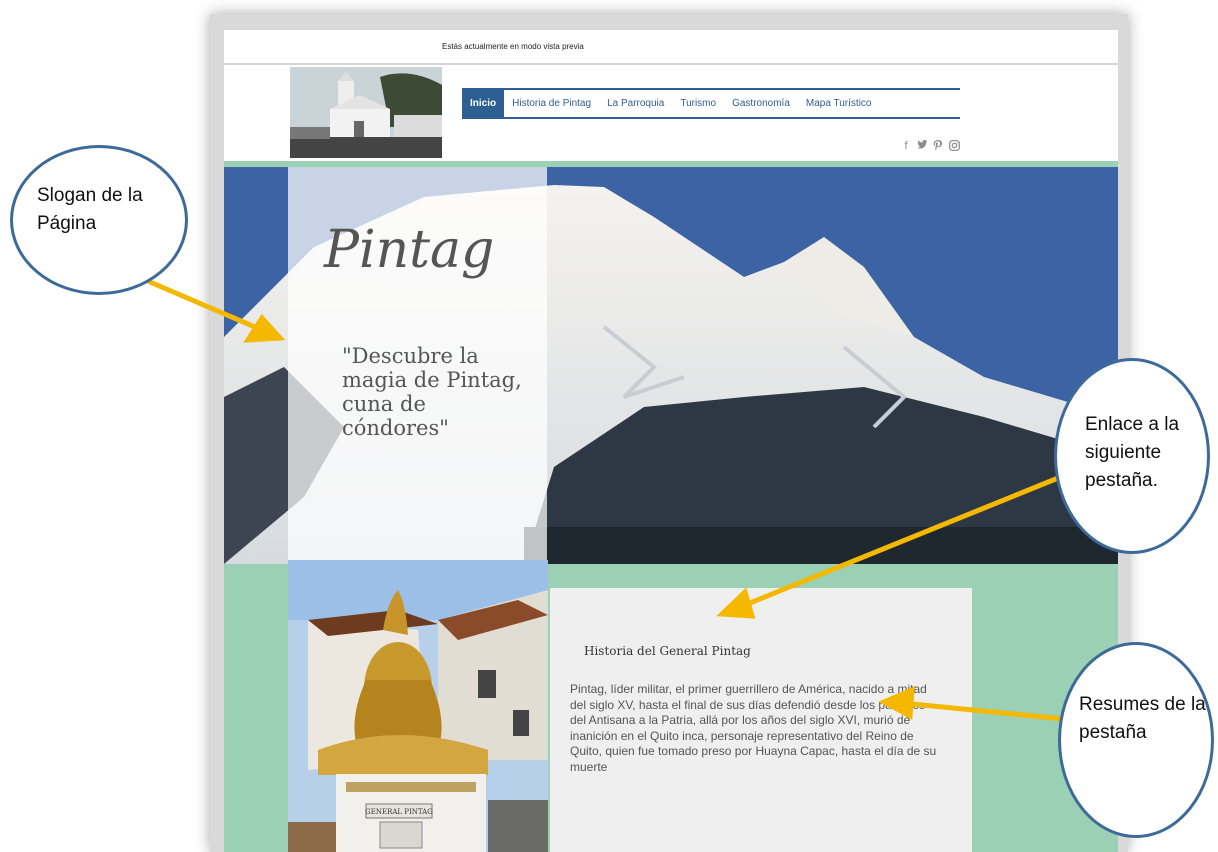 The height and width of the screenshot is (852, 1218). Describe the element at coordinates (551, 103) in the screenshot. I see `nav-item-historia: Historia de Pintag` at that location.